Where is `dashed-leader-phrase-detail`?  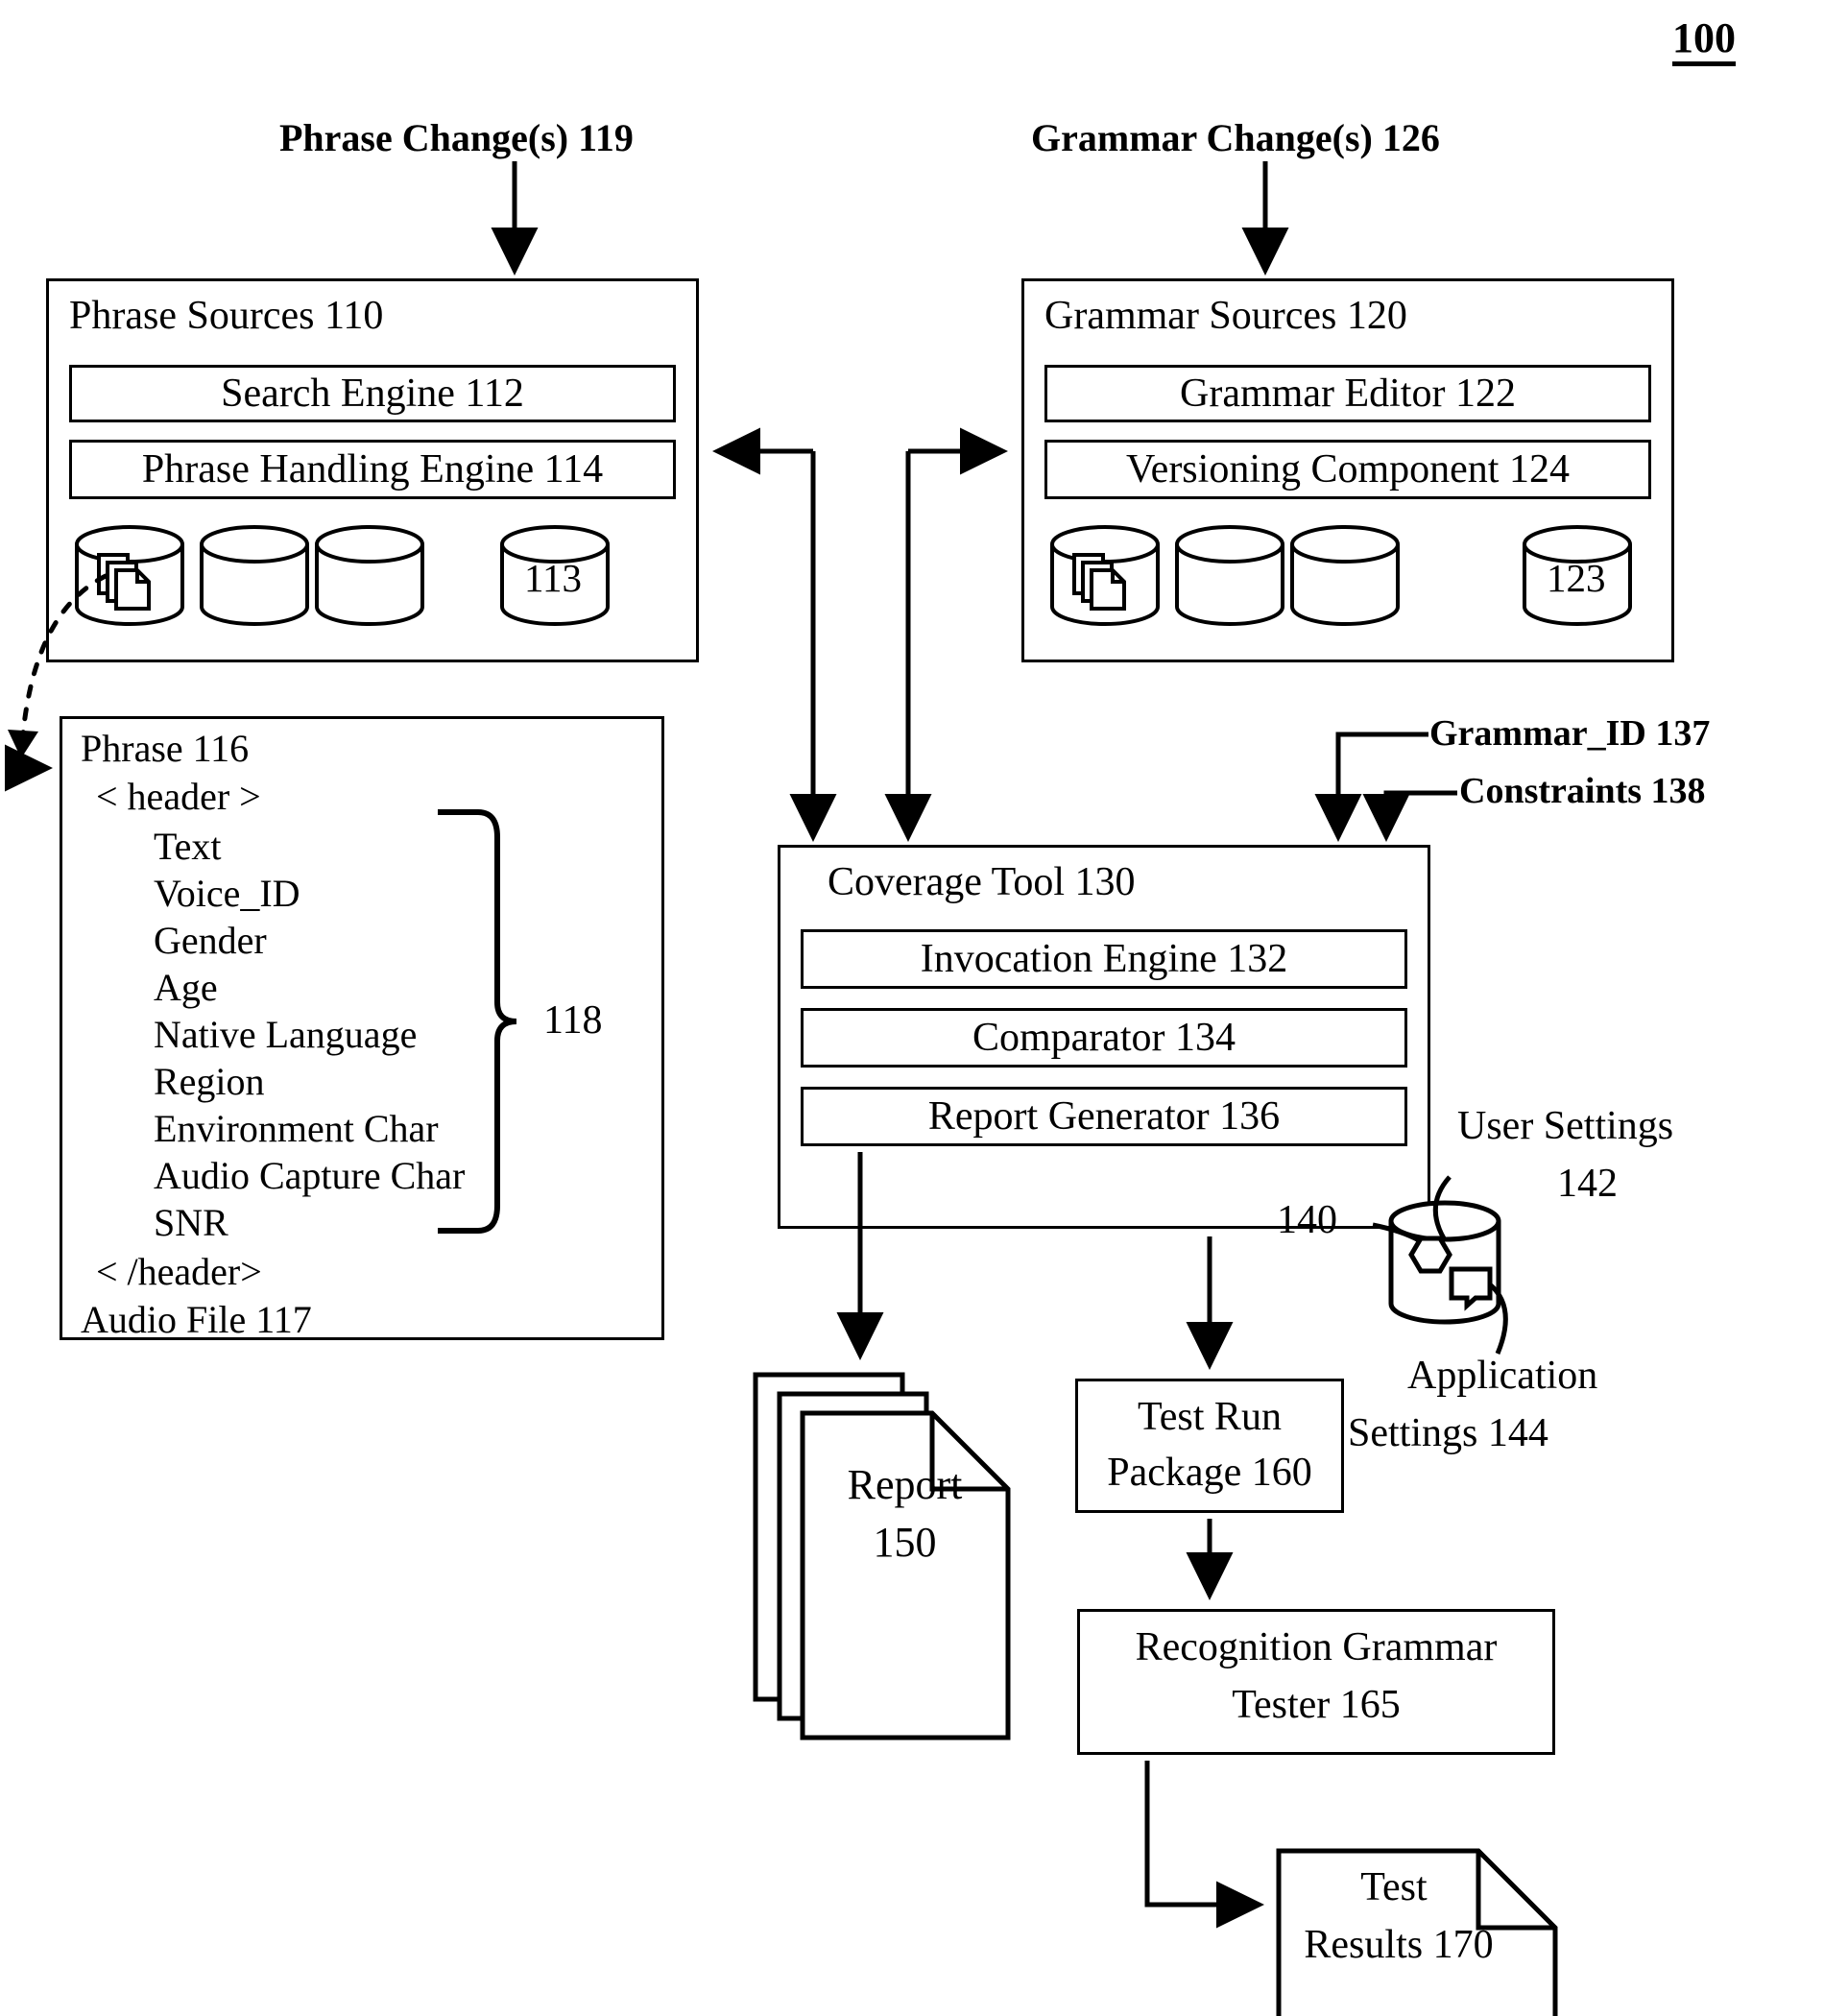
dashed-leader-phrase-detail is located at coordinates (63, 667).